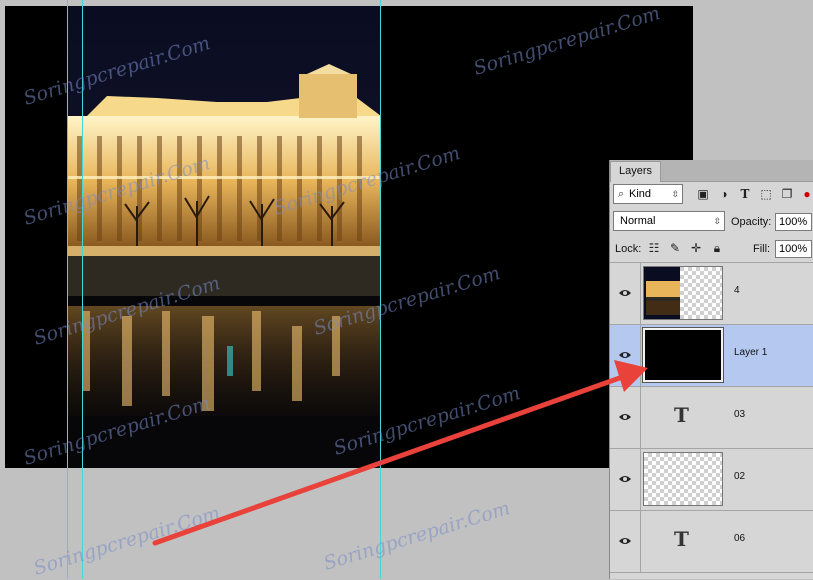 This screenshot has width=813, height=580. I want to click on filter-kind-select: ⌕ Kind ⇳, so click(648, 194).